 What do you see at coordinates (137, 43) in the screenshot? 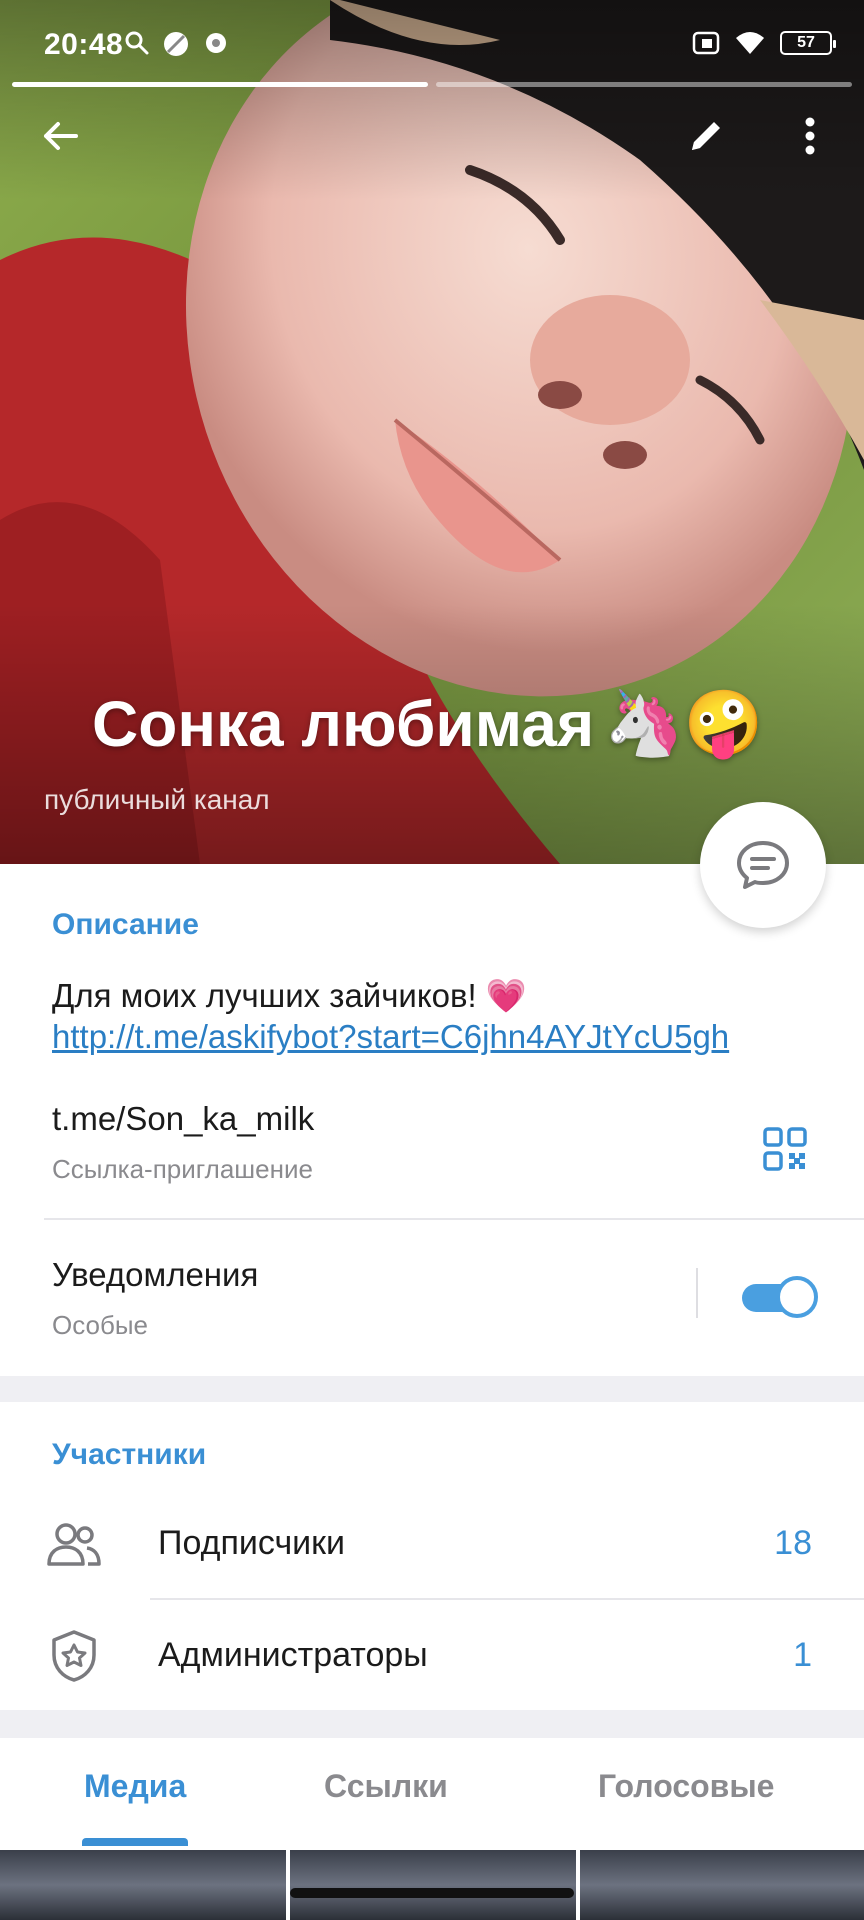
I see `search-icon` at bounding box center [137, 43].